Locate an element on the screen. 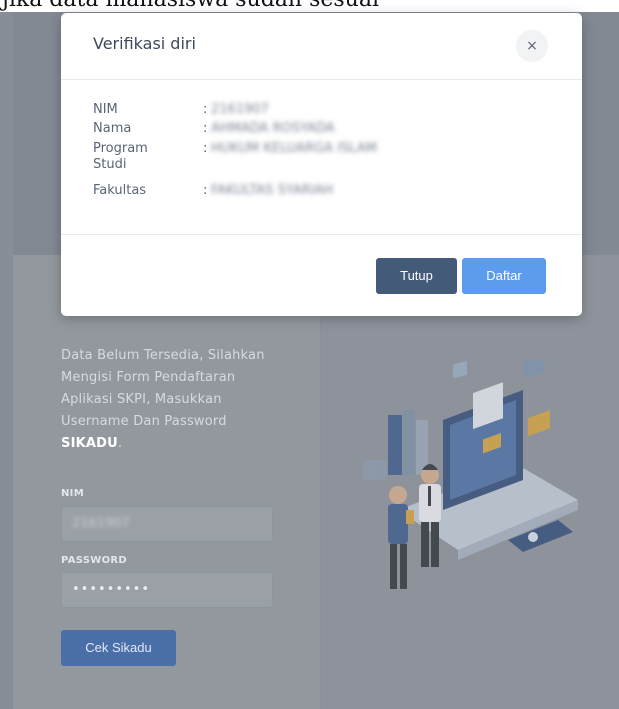  nim-input-value: 2161907 is located at coordinates (101, 523).